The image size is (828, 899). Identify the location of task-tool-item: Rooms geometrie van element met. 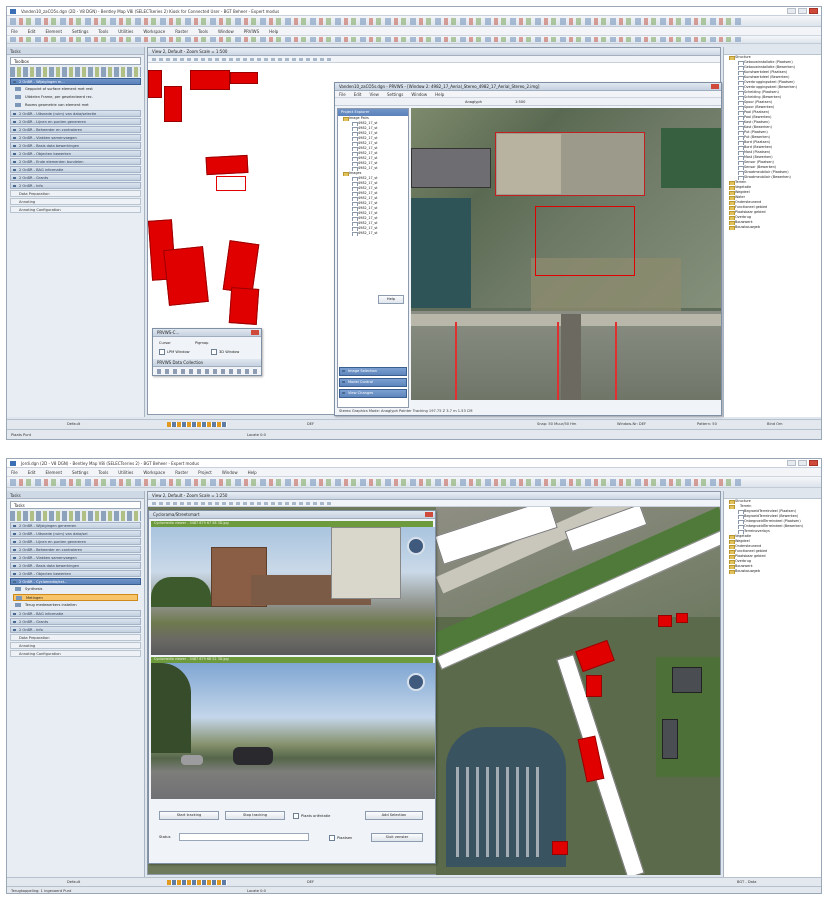
(75, 105).